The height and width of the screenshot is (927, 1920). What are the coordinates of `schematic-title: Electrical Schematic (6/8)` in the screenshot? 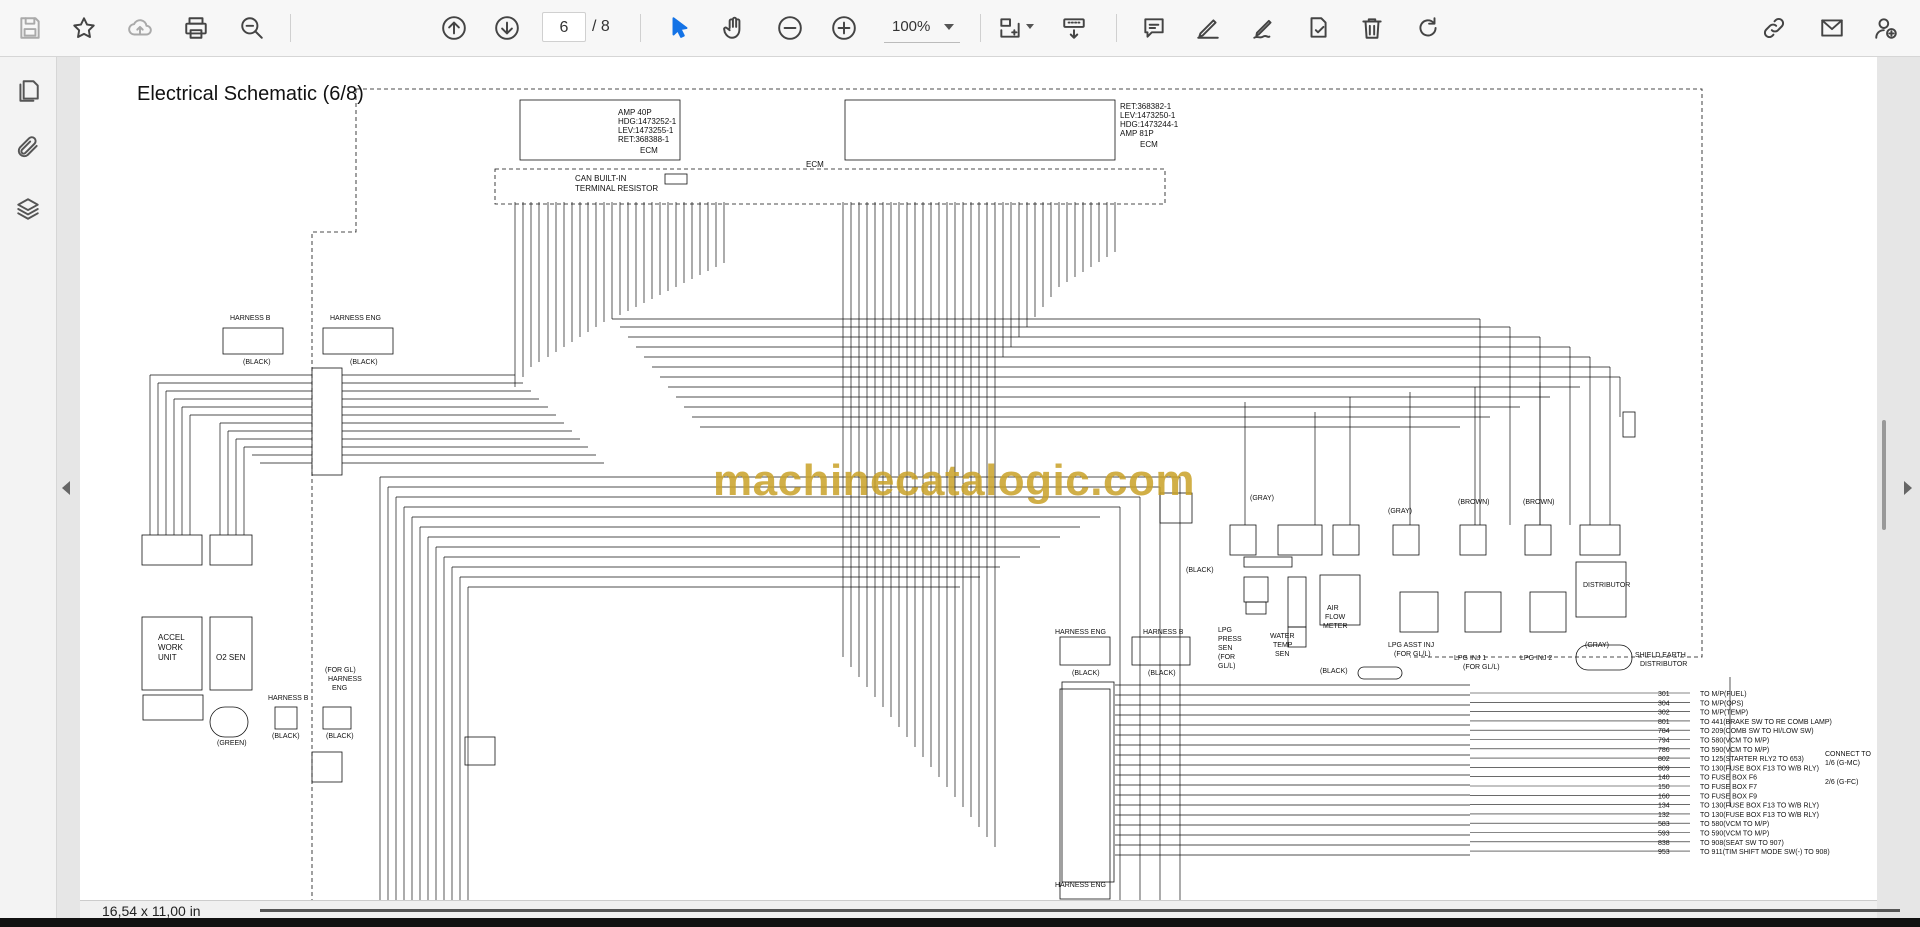 It's located at (250, 94).